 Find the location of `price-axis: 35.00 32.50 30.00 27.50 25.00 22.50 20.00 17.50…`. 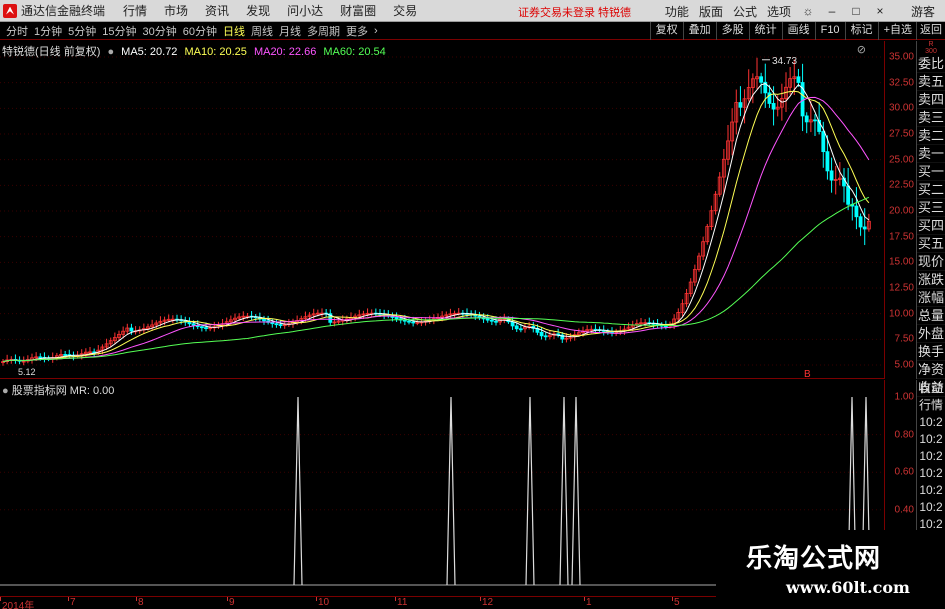

price-axis: 35.00 32.50 30.00 27.50 25.00 22.50 20.00 17.50… is located at coordinates (900, 210).